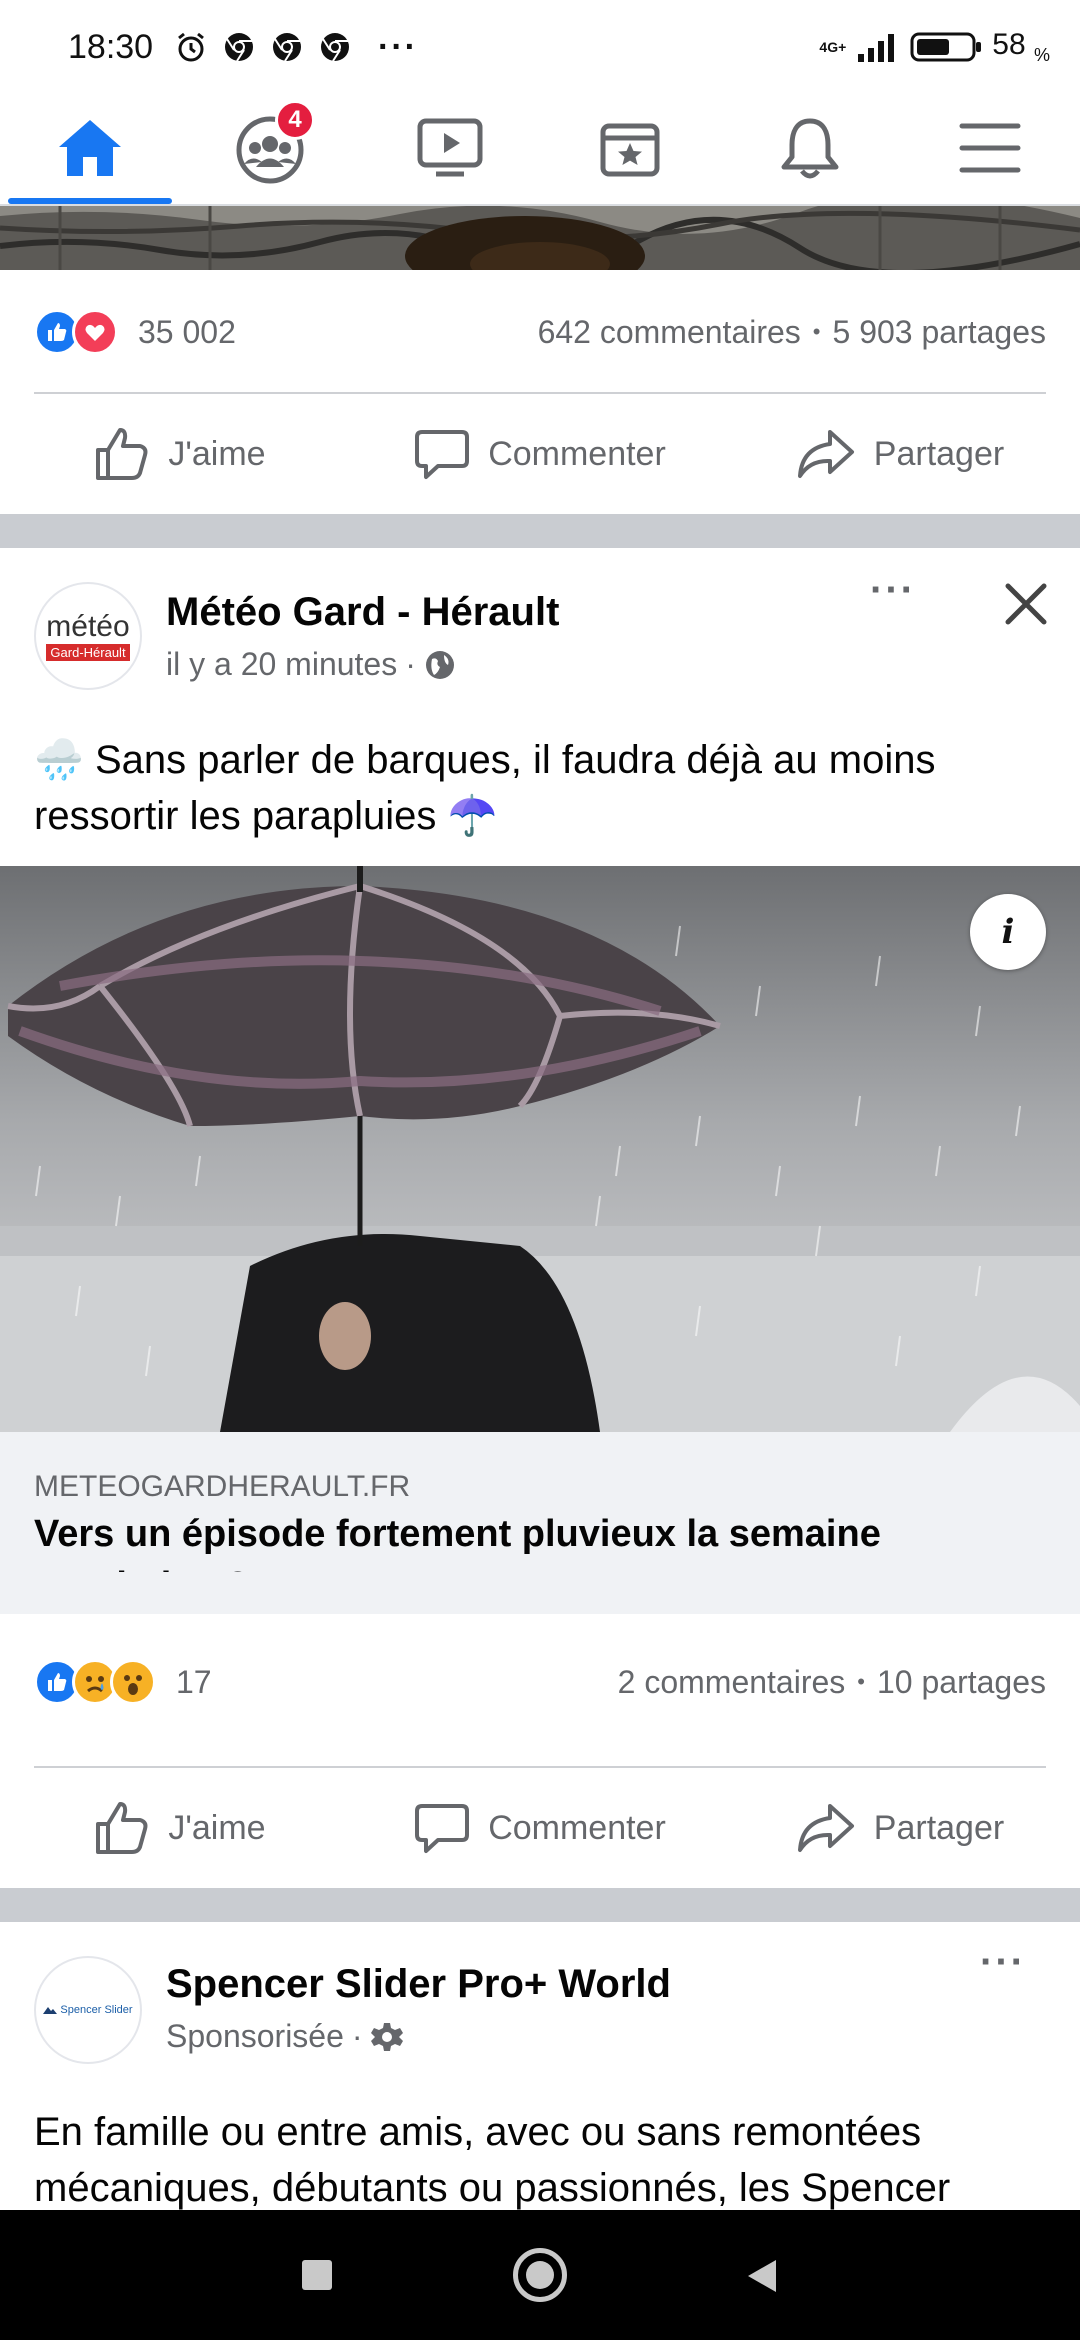 This screenshot has width=1080, height=2340. What do you see at coordinates (762, 2276) in the screenshot?
I see `back-button` at bounding box center [762, 2276].